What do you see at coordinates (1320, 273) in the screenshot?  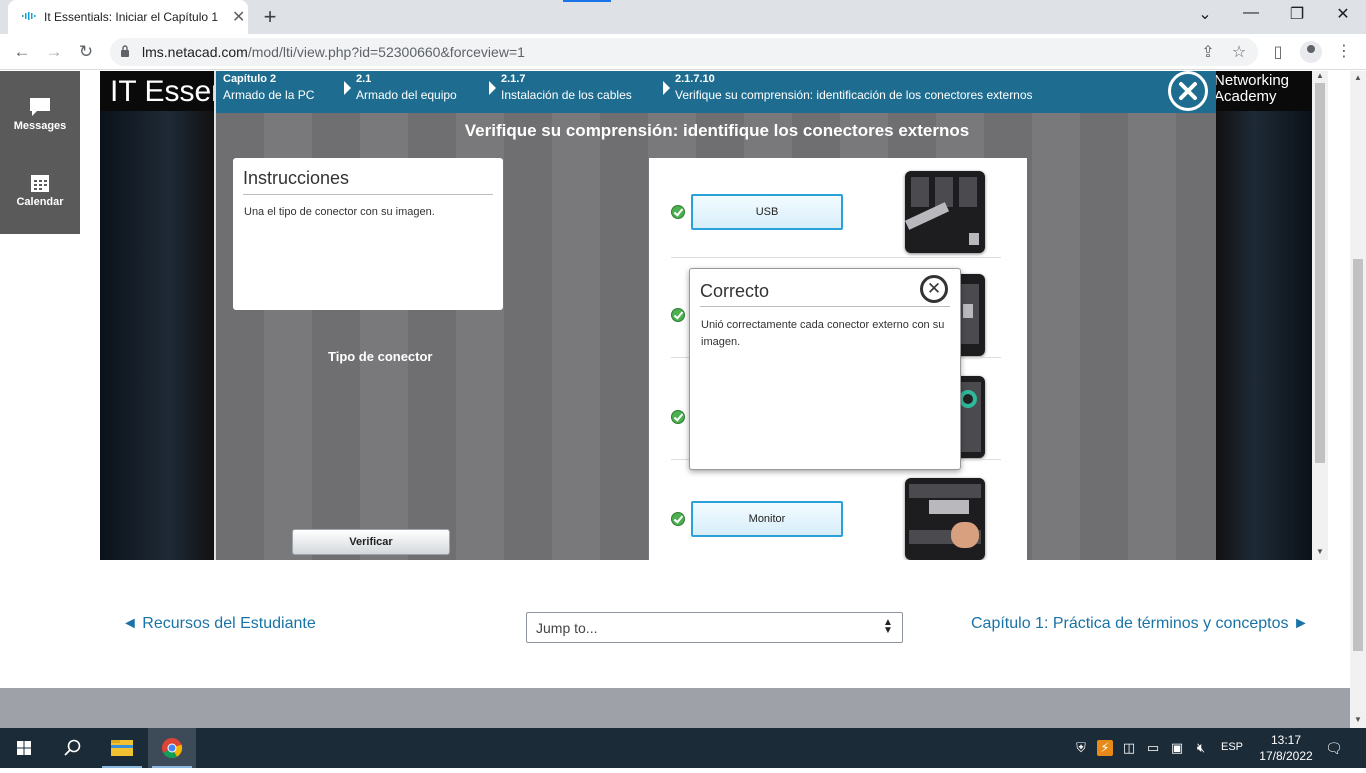 I see `frame-scrollbar-thumb` at bounding box center [1320, 273].